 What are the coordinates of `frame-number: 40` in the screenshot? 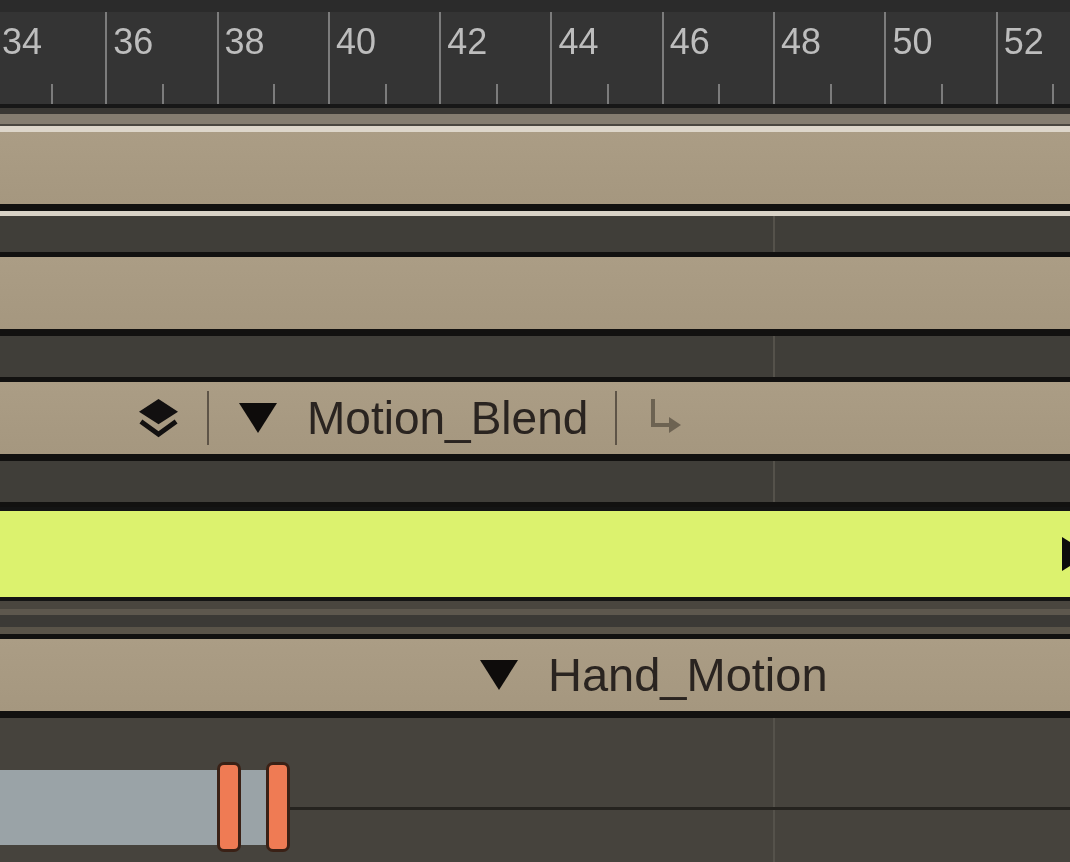 It's located at (355, 42).